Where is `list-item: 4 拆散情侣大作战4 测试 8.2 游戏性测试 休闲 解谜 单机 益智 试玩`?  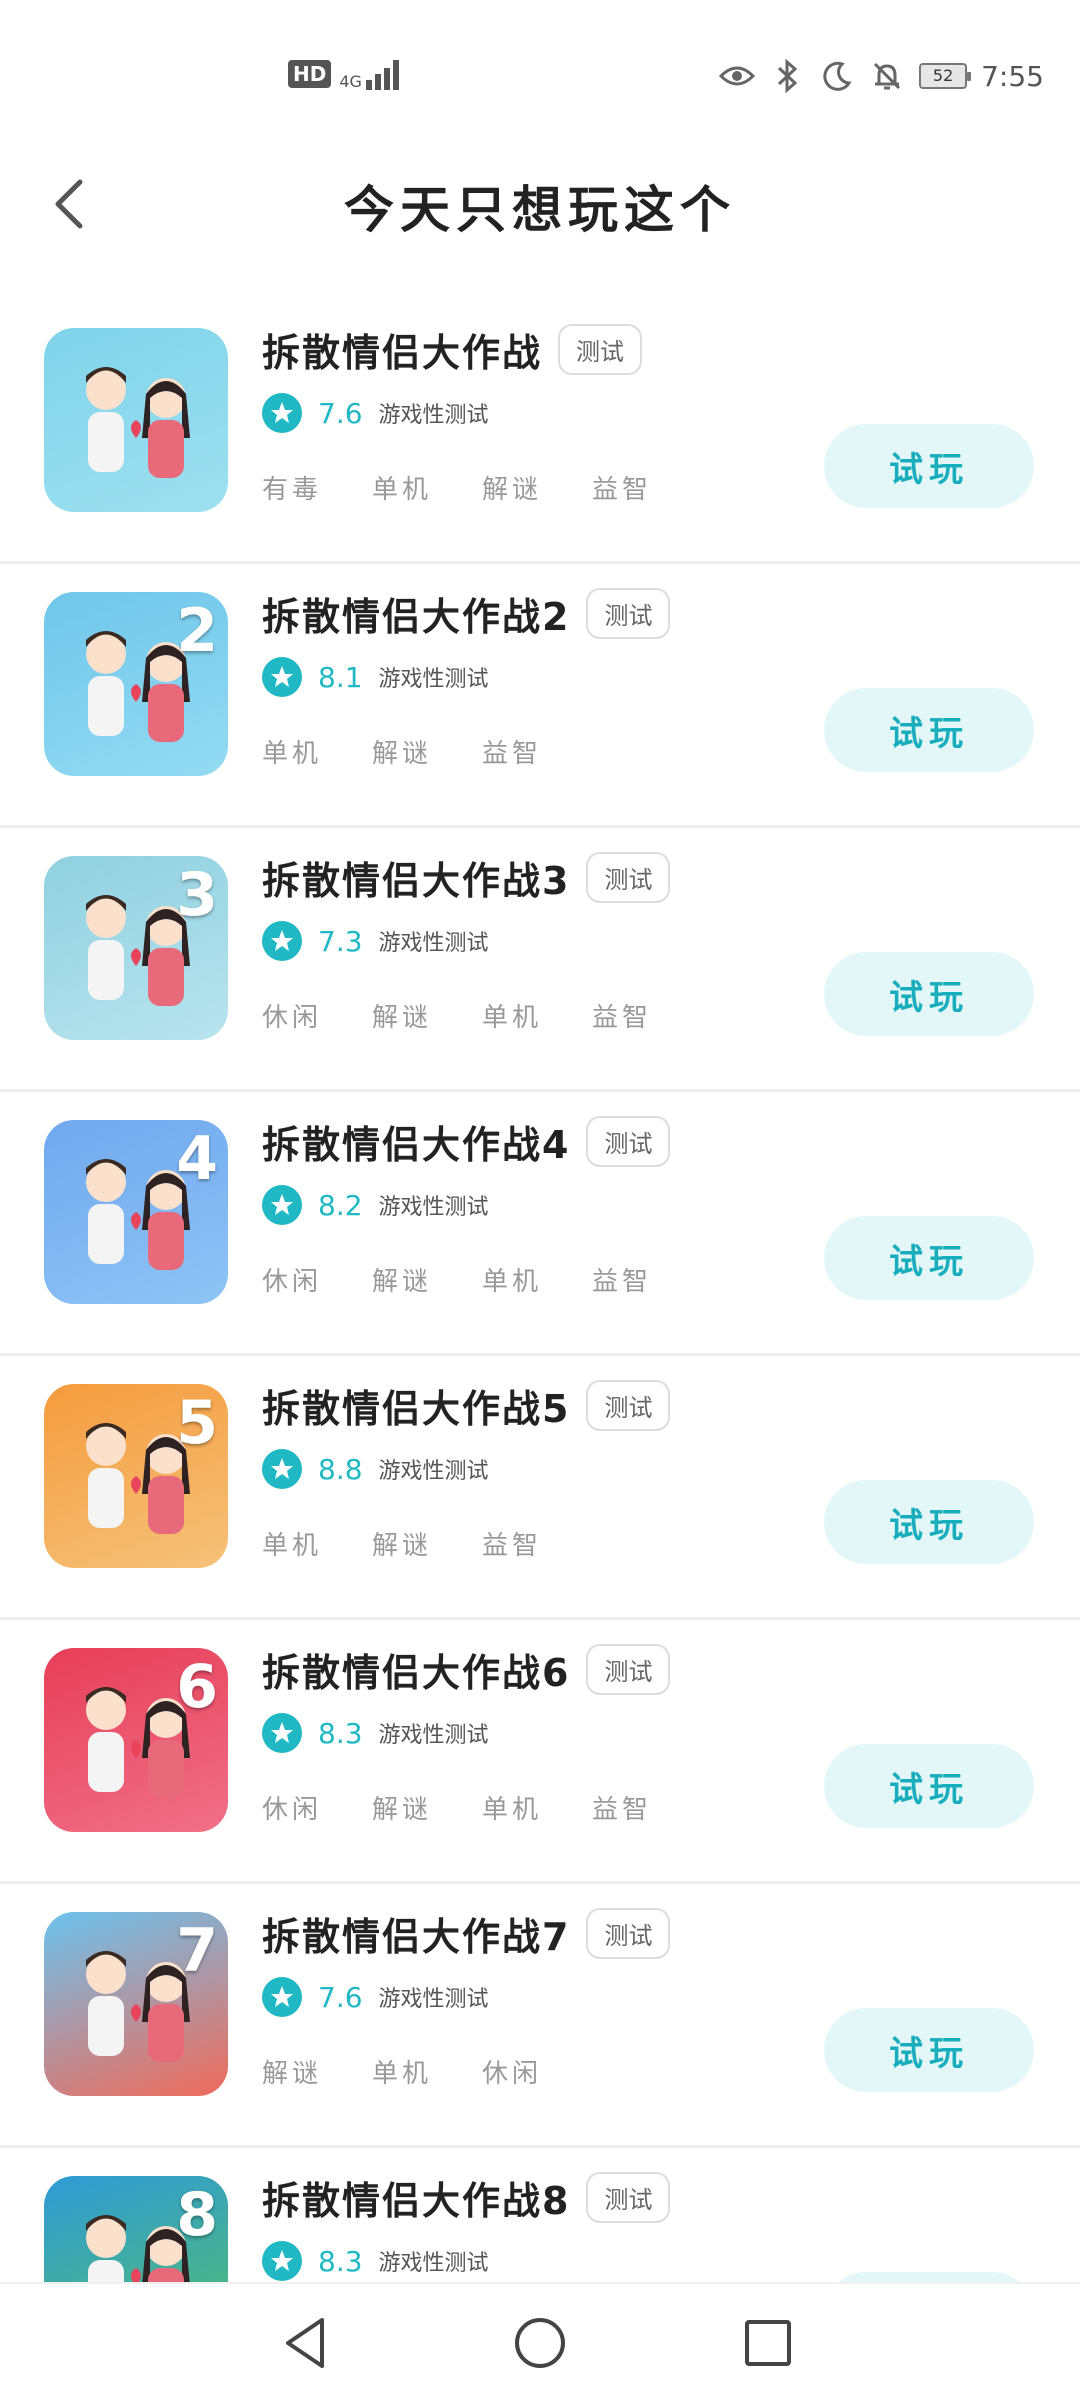 list-item: 4 拆散情侣大作战4 测试 8.2 游戏性测试 休闲 解谜 单机 益智 试玩 is located at coordinates (540, 1224).